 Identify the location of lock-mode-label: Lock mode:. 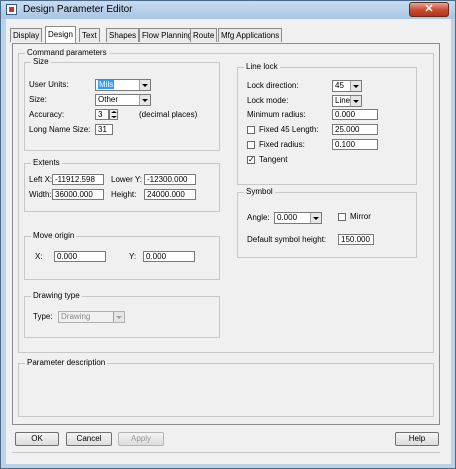
(268, 100).